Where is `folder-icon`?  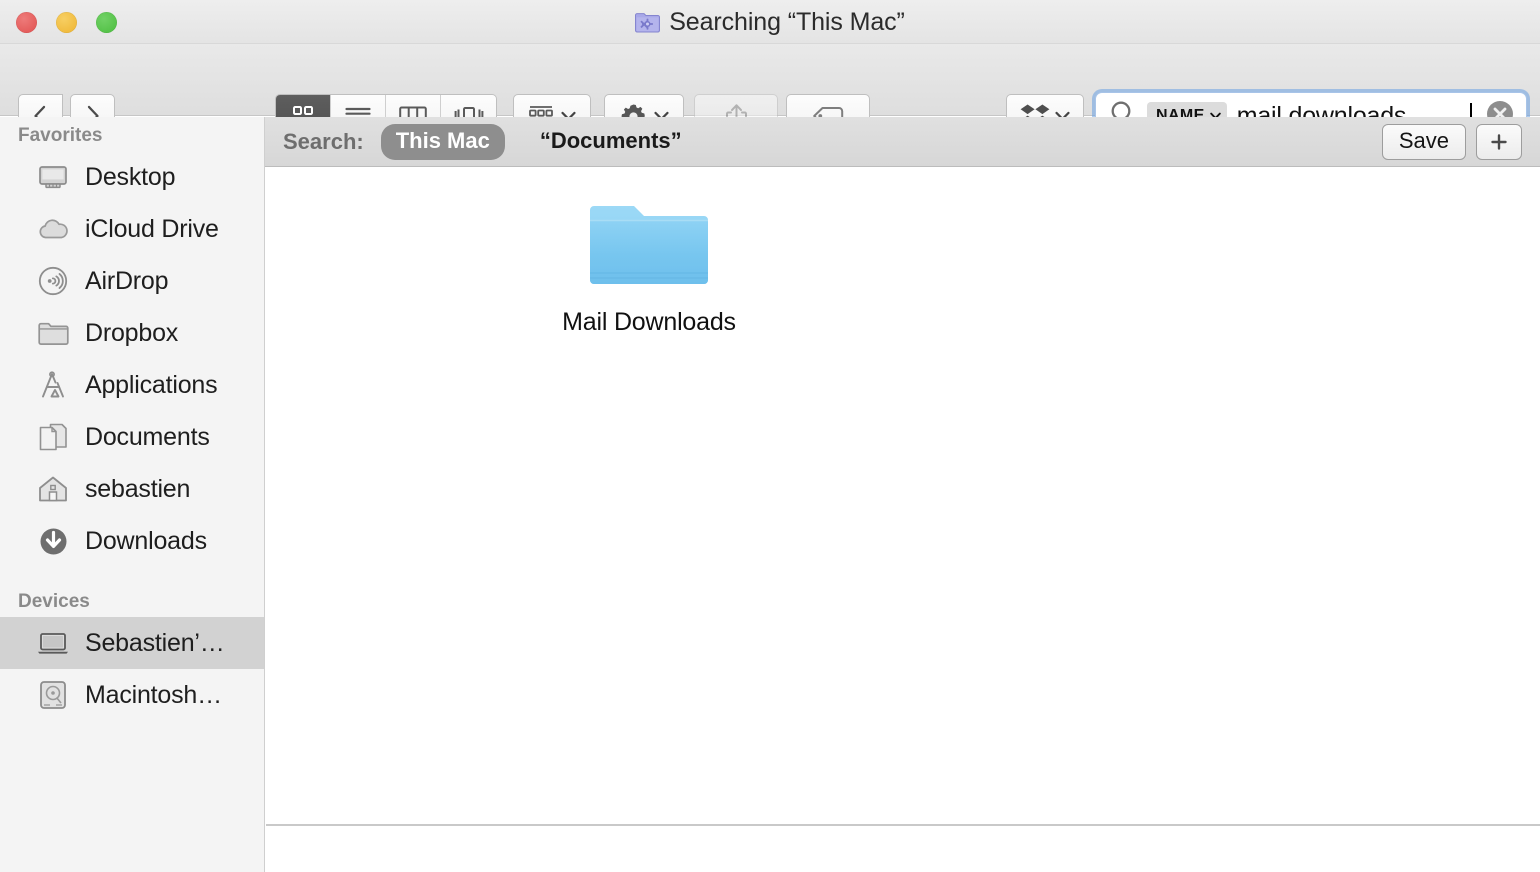 folder-icon is located at coordinates (53, 333).